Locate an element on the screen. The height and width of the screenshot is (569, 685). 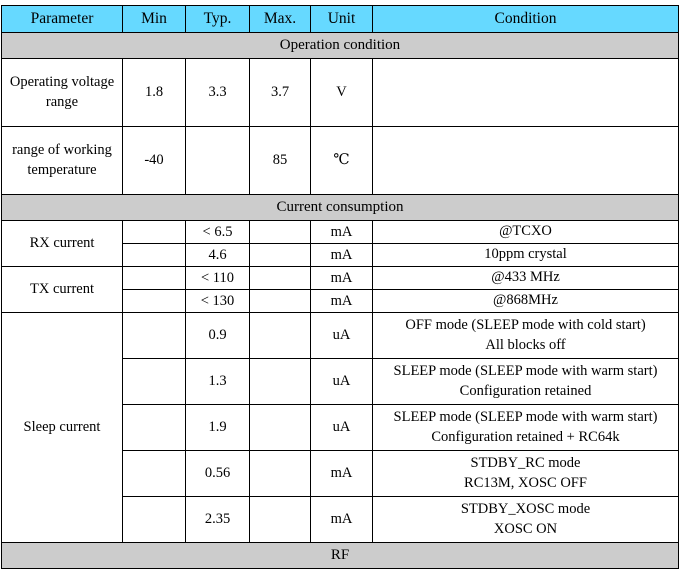
cell-condition: @TCXO is located at coordinates (525, 232).